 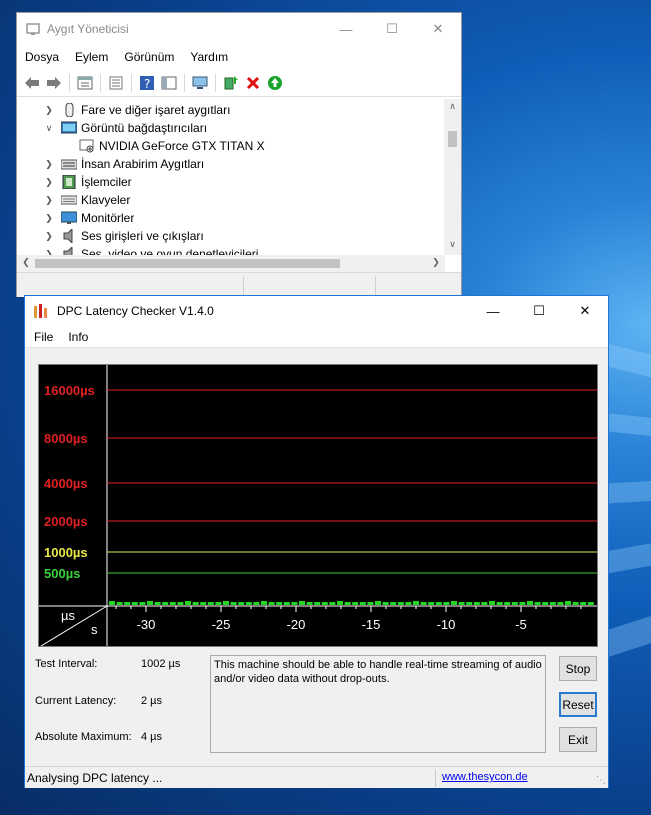 I want to click on reset-button: Reset, so click(x=578, y=704).